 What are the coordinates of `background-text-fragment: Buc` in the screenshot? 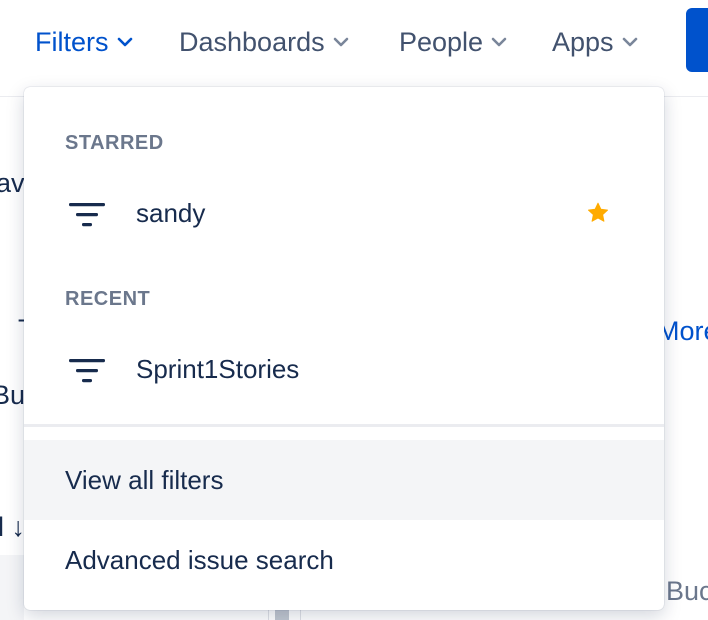 It's located at (687, 591).